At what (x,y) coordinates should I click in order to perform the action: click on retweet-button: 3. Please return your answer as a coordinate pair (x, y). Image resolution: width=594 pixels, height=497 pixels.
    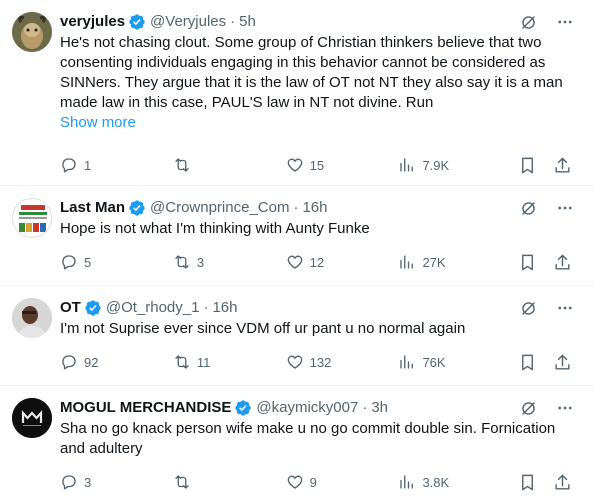
    Looking at the image, I should click on (229, 262).